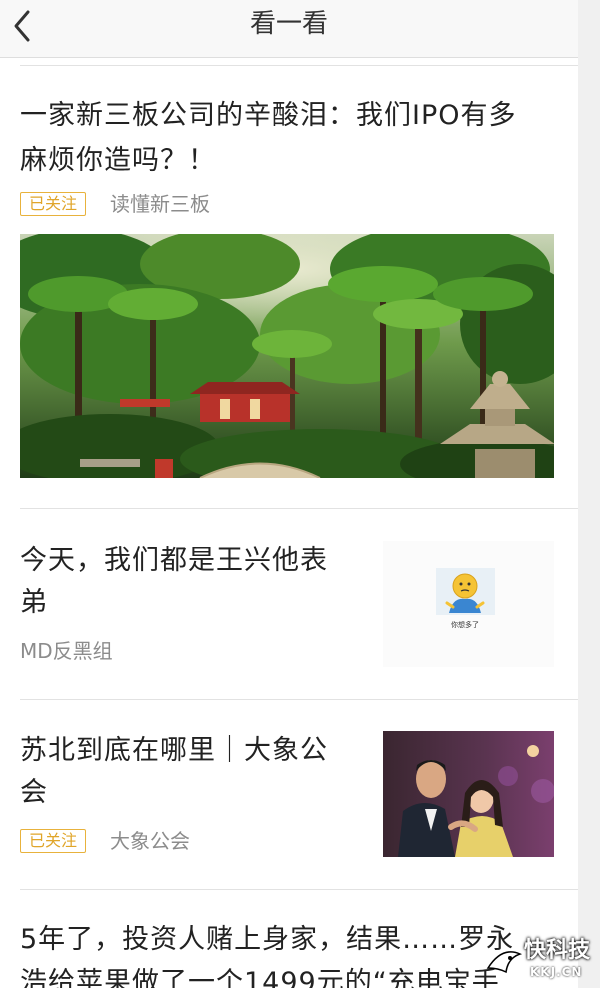 Image resolution: width=600 pixels, height=988 pixels. What do you see at coordinates (268, 115) in the screenshot?
I see `article-title-line1: 一家新三板公司的辛酸泪：我们IPO有多` at bounding box center [268, 115].